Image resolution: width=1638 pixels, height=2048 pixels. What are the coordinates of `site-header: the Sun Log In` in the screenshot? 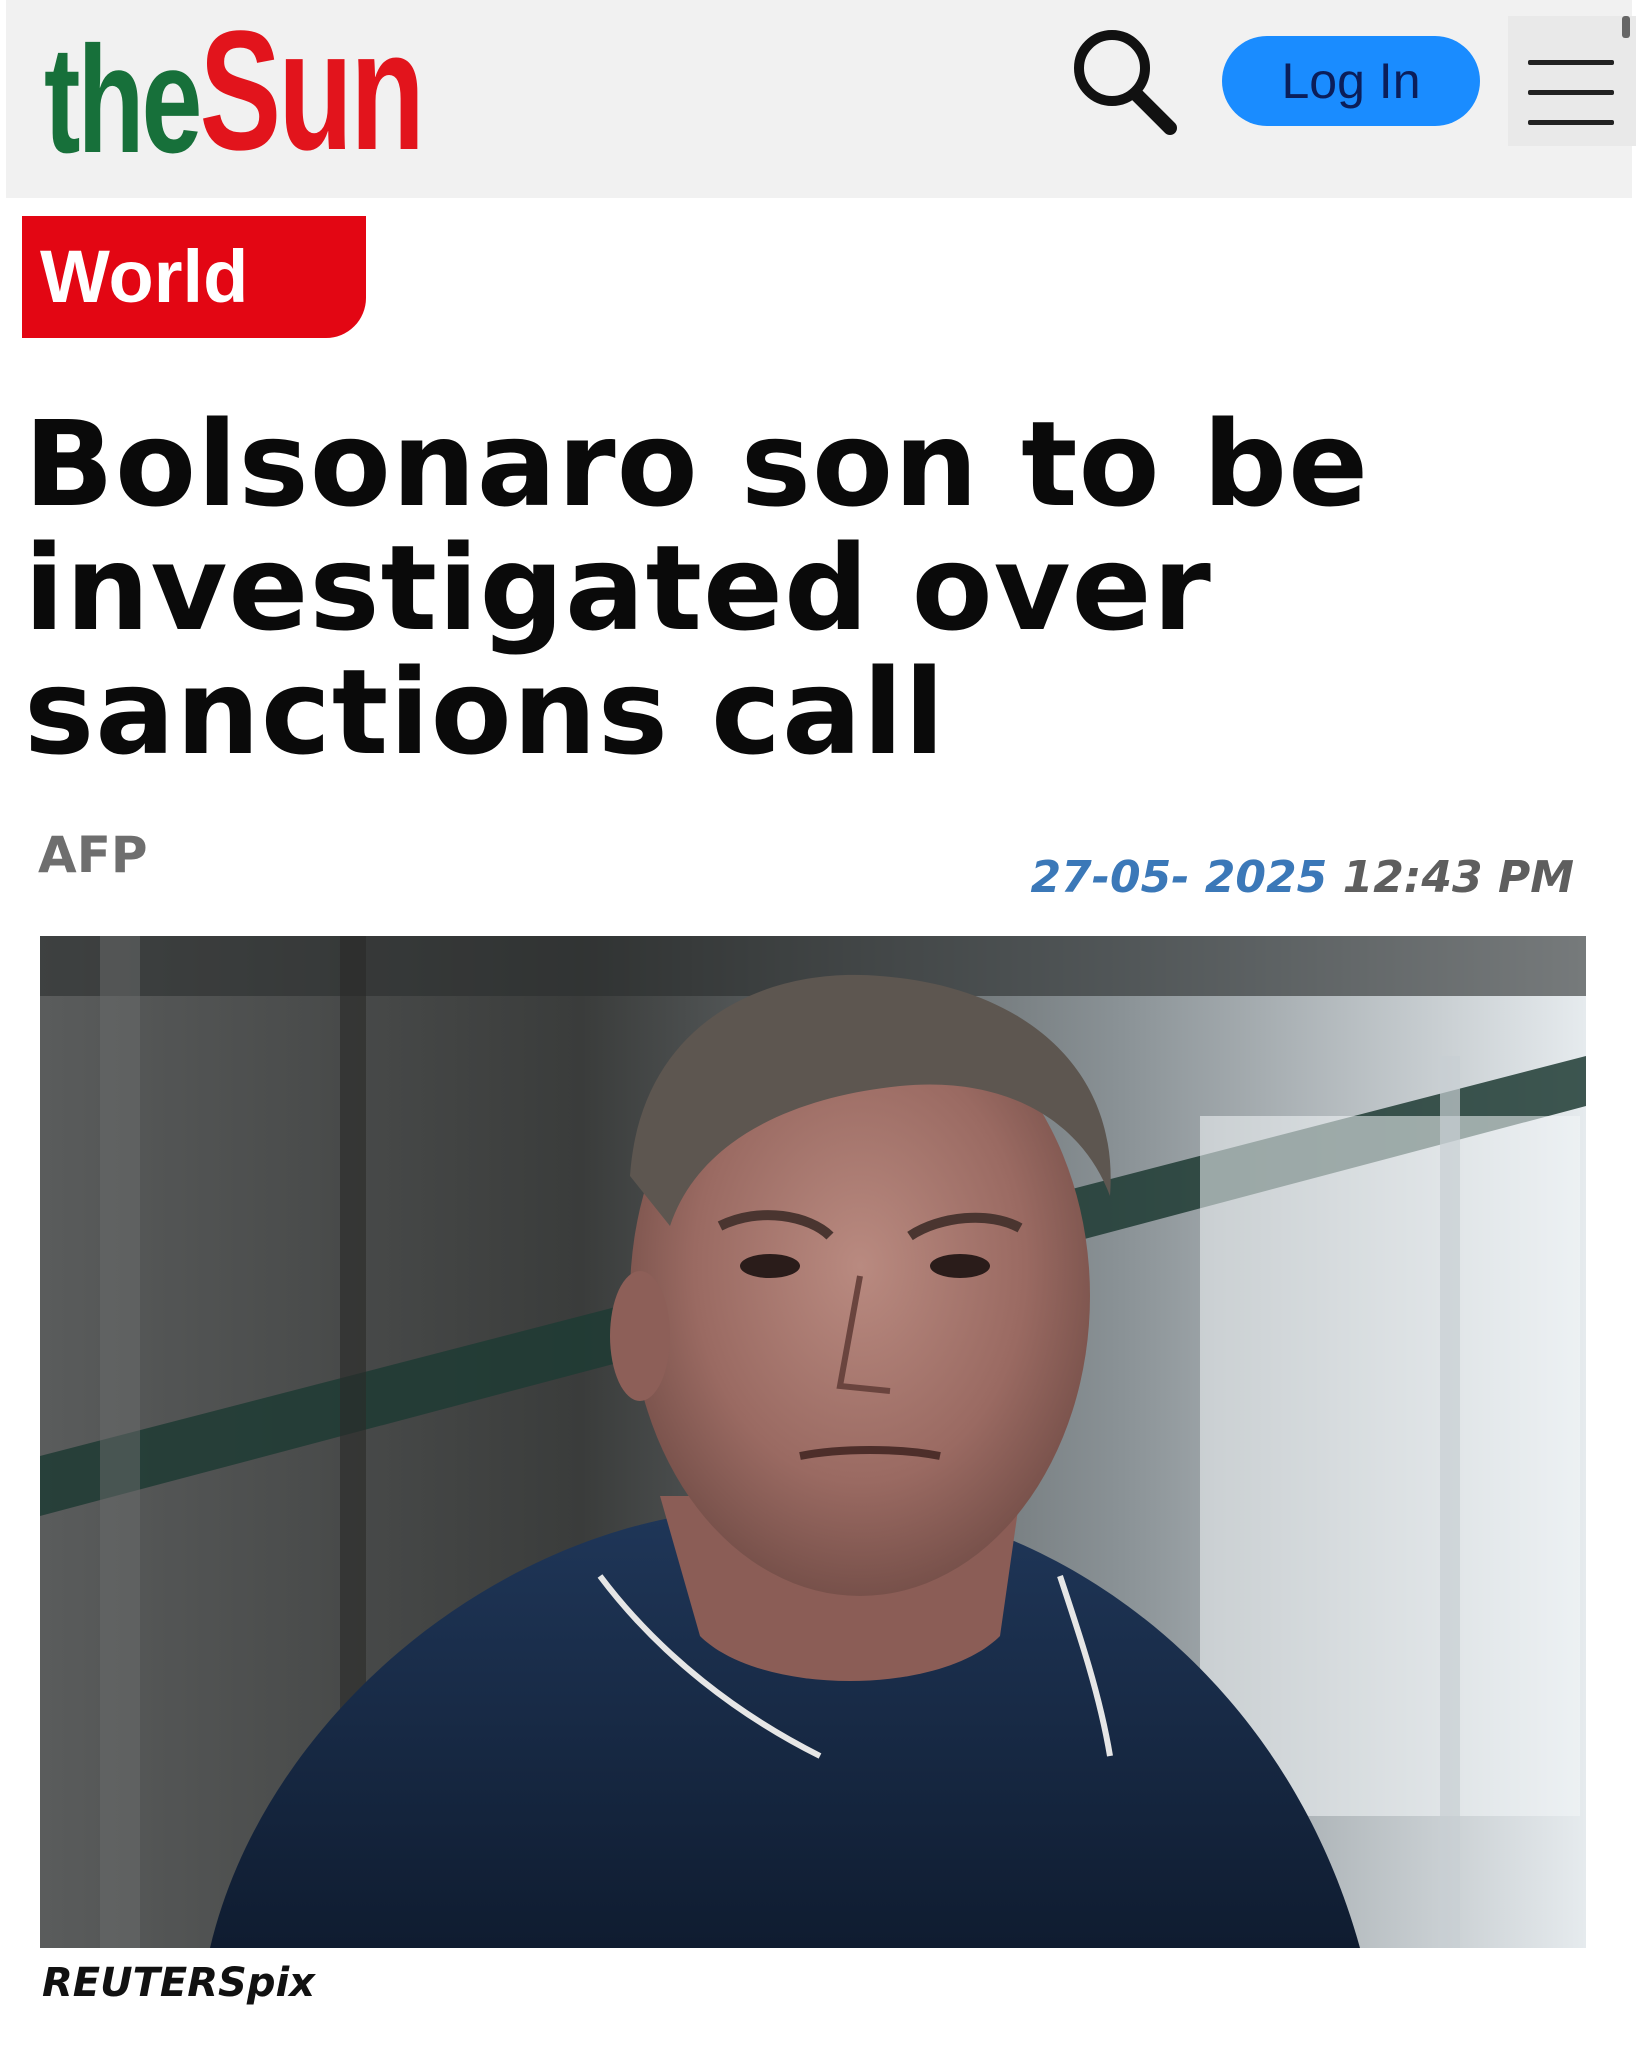 It's located at (821, 99).